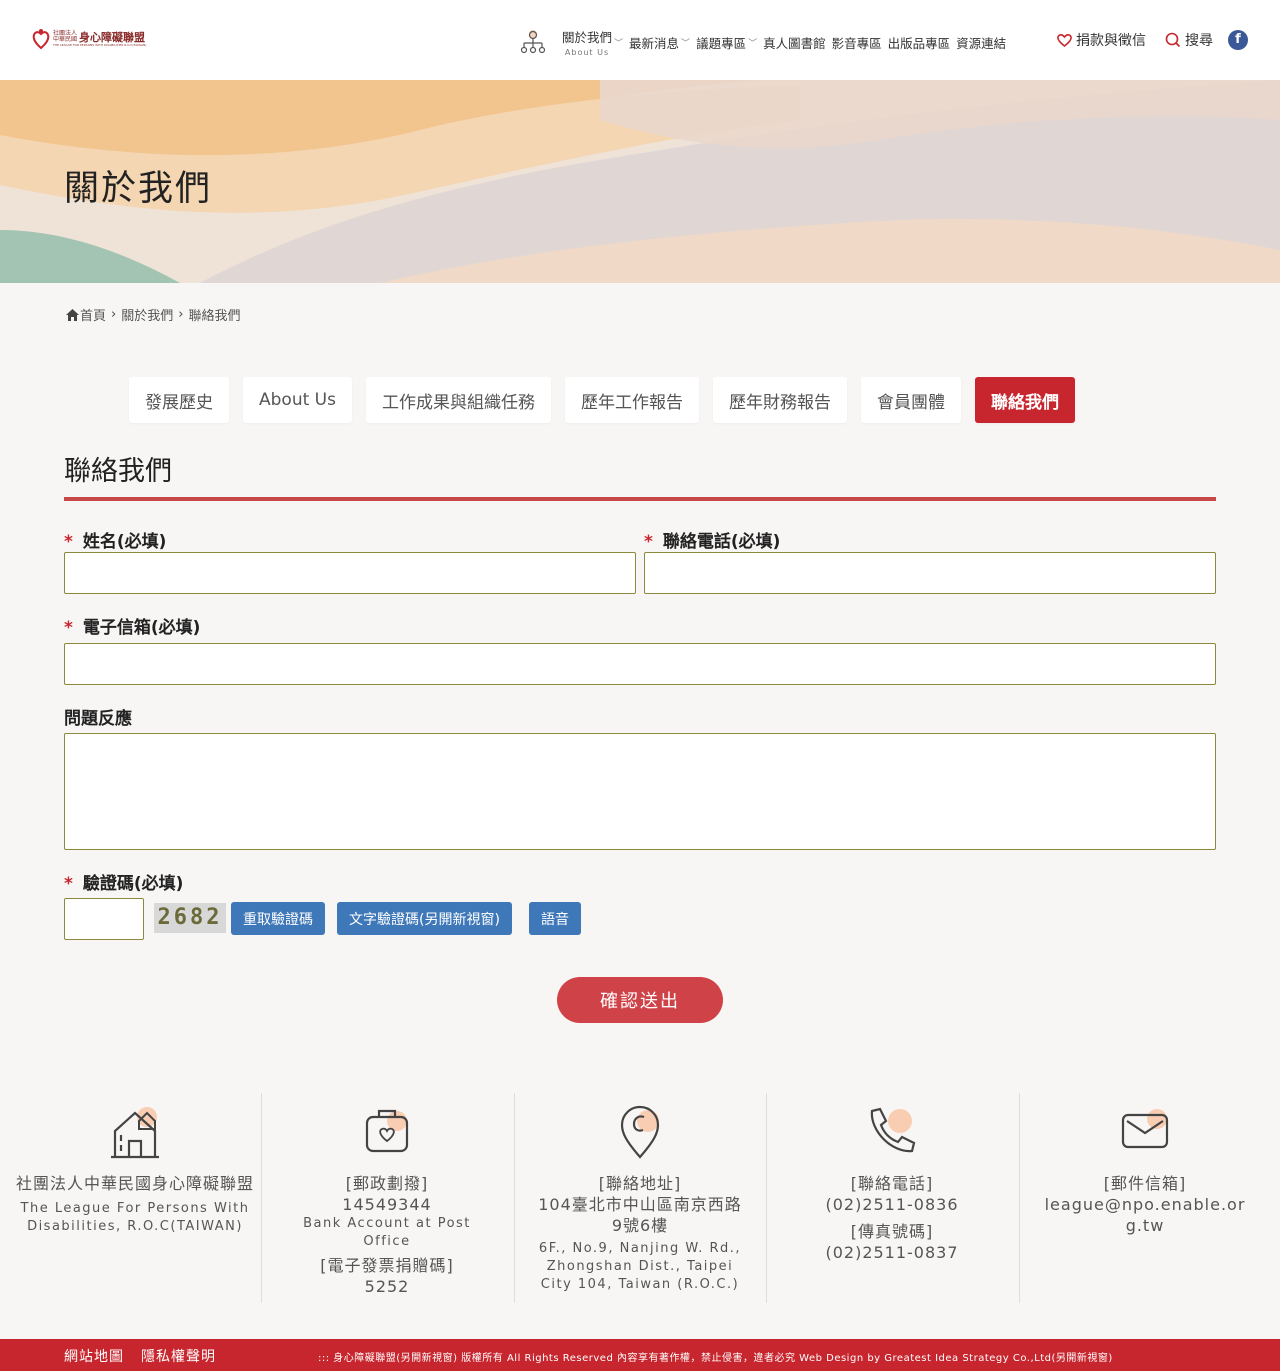 This screenshot has width=1280, height=1371. What do you see at coordinates (387, 1131) in the screenshot?
I see `wallet-icon` at bounding box center [387, 1131].